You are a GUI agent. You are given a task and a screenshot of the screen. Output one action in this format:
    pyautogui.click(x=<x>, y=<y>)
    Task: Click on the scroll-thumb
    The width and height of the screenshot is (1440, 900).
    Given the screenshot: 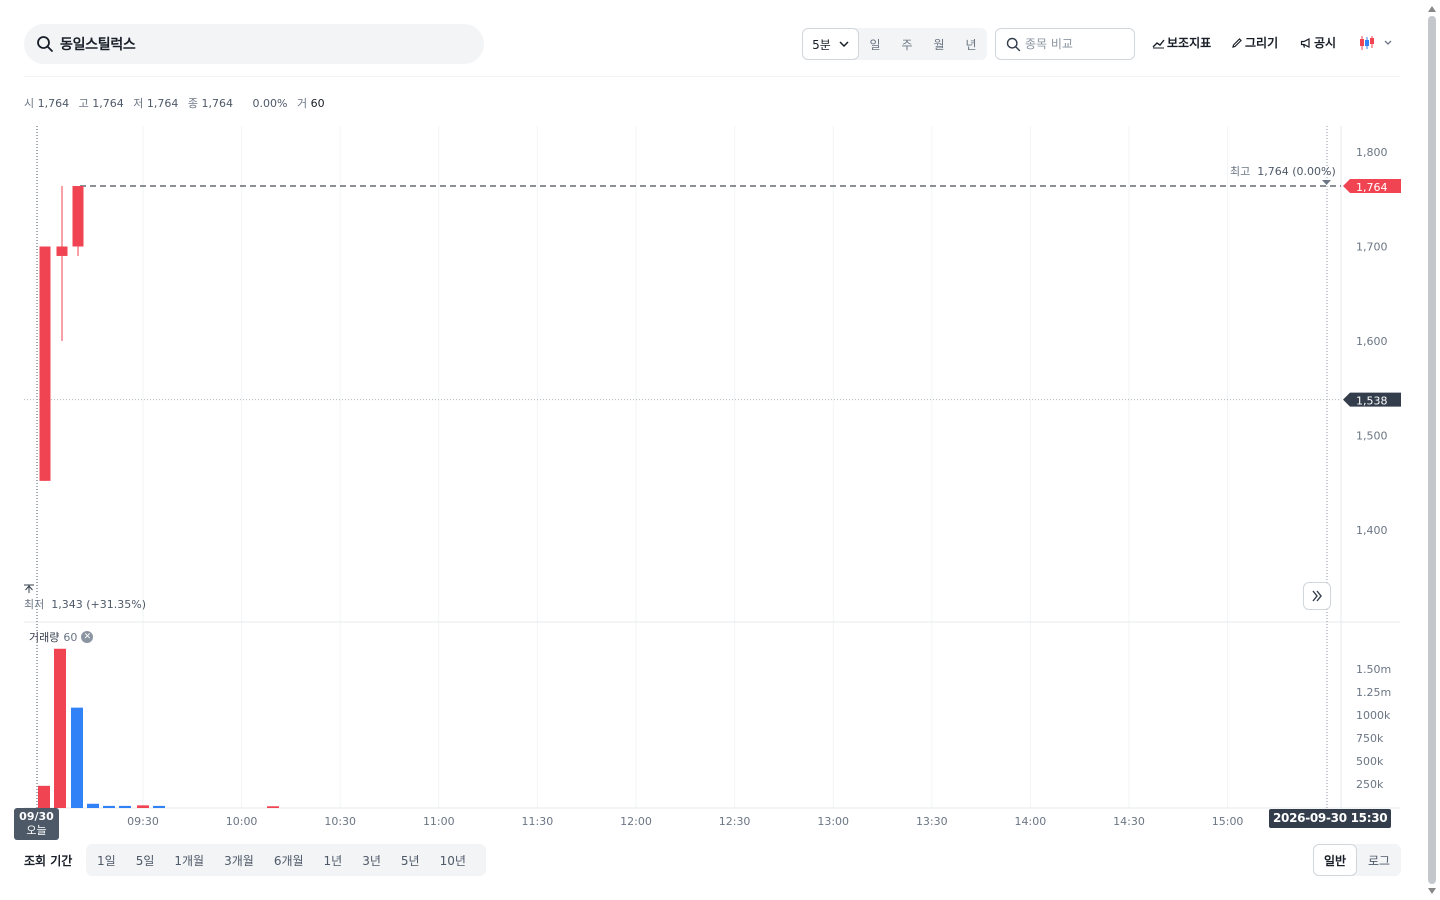 What is the action you would take?
    pyautogui.click(x=1432, y=450)
    